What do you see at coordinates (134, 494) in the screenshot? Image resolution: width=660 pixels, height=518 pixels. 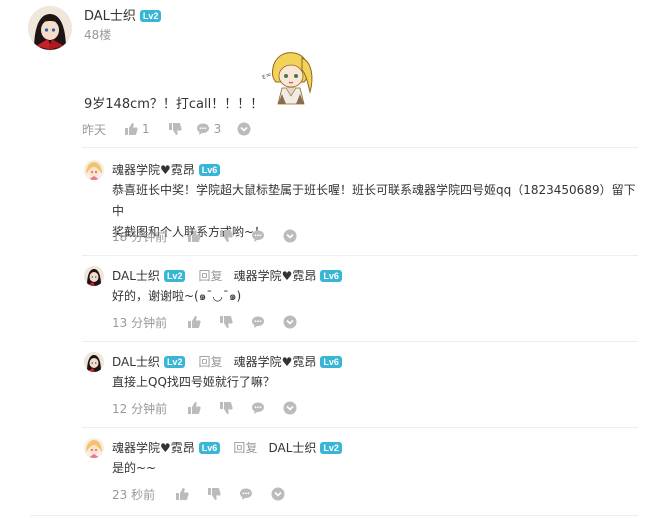 I see `reply-time: 23 秒前` at bounding box center [134, 494].